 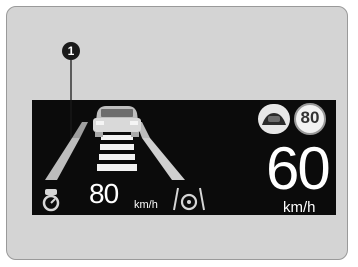 What do you see at coordinates (117, 121) in the screenshot?
I see `lead-car-icon` at bounding box center [117, 121].